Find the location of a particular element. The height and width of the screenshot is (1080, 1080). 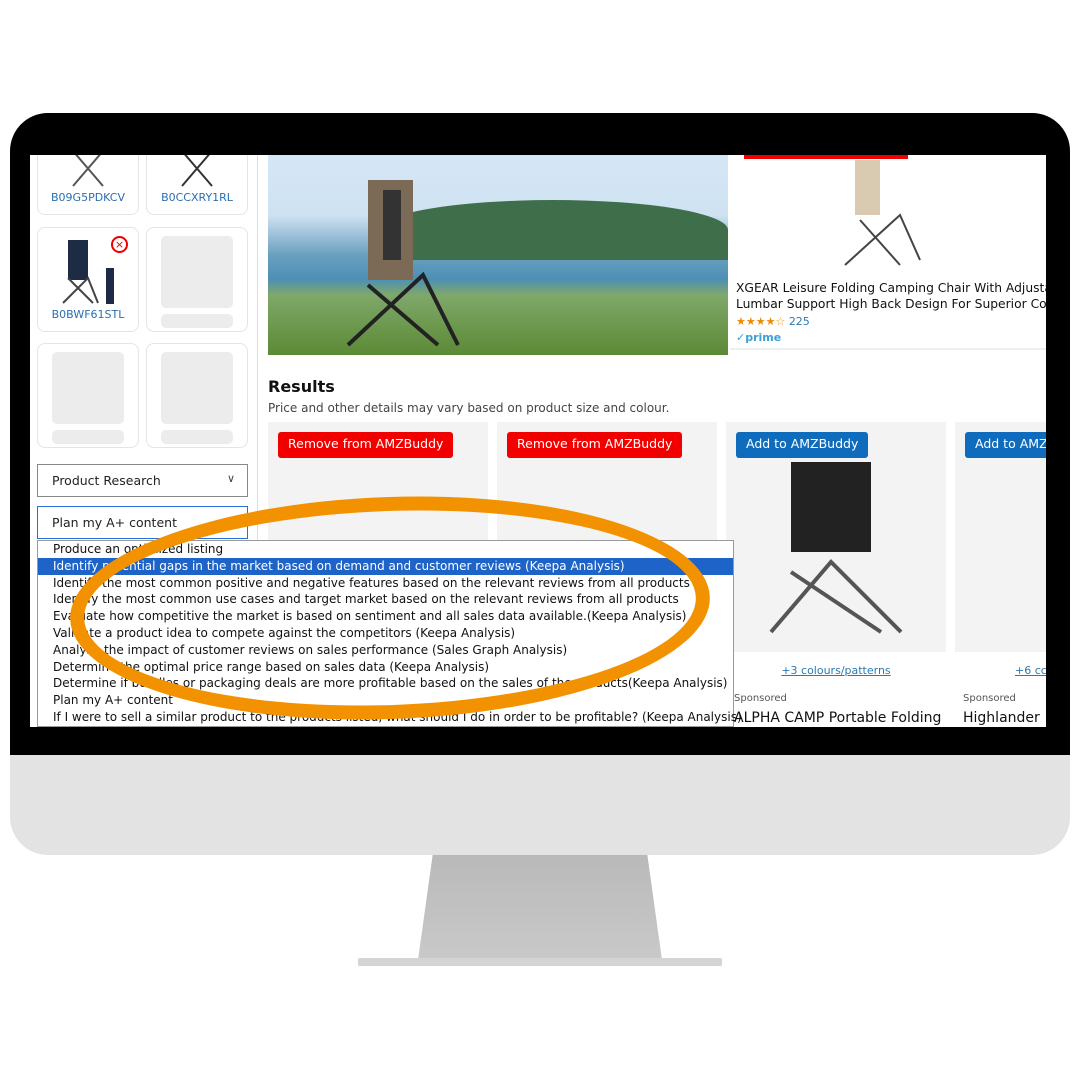

monitor-base is located at coordinates (540, 962).